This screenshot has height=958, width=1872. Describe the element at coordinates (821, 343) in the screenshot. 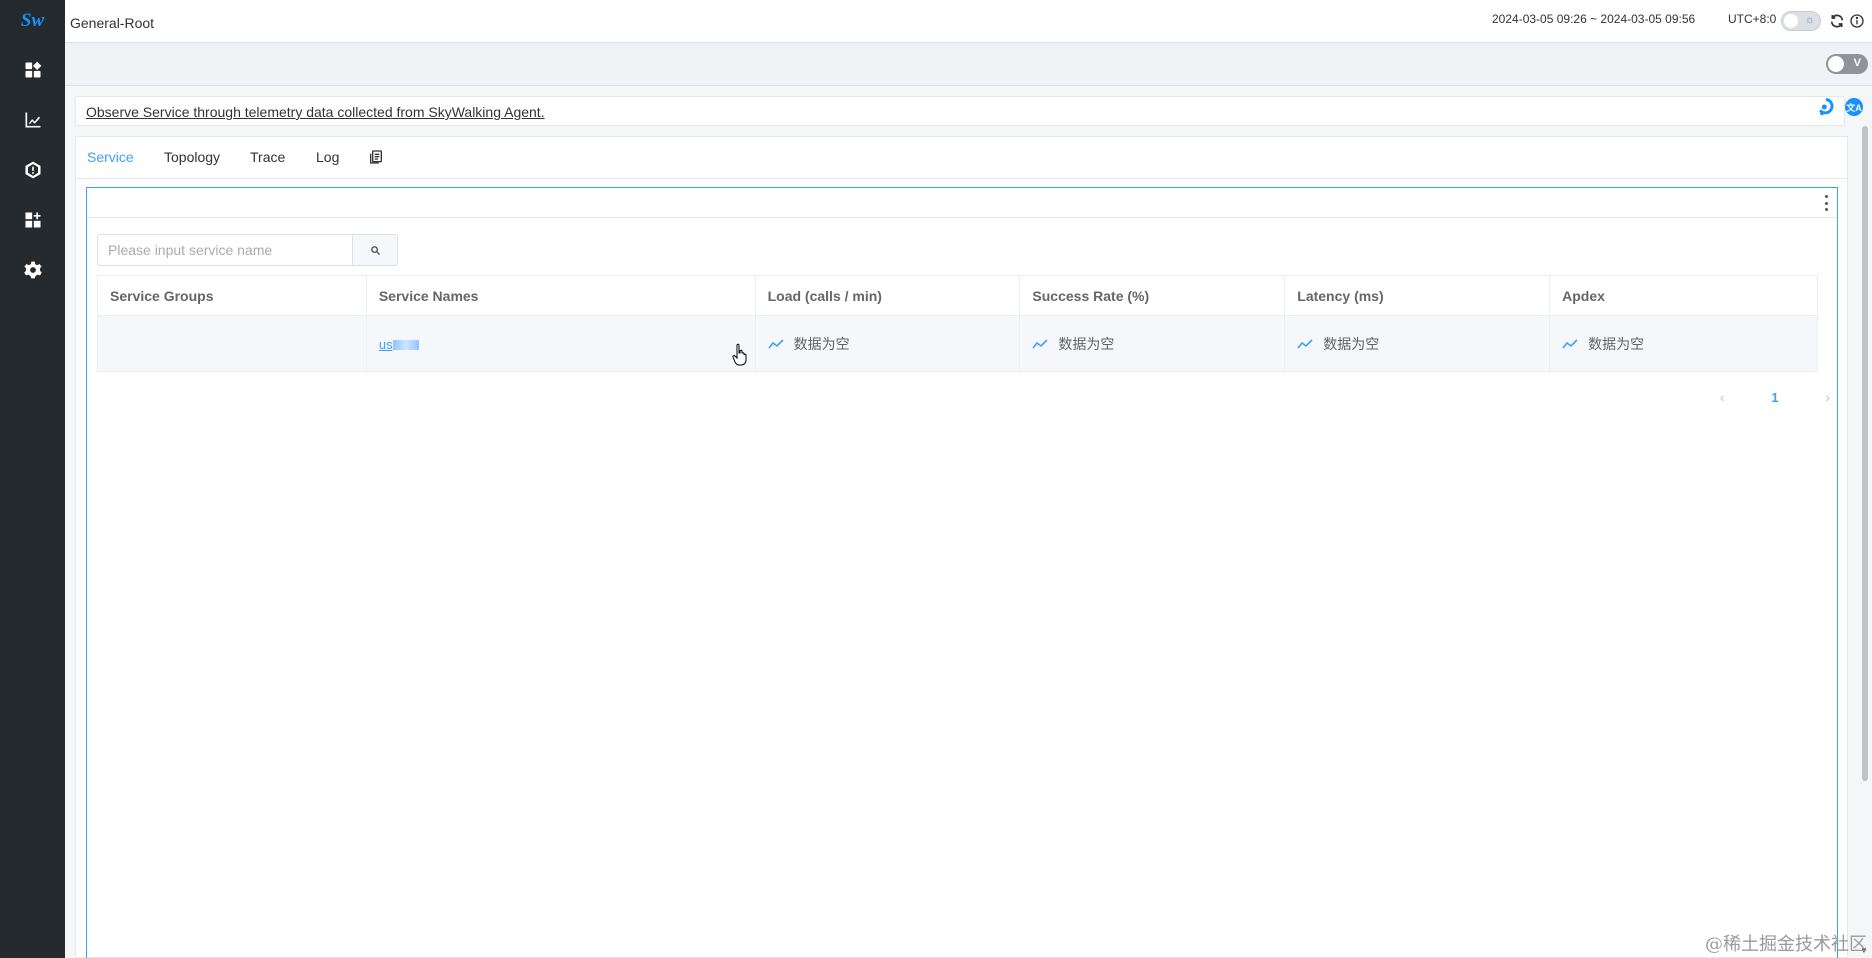

I see `load-value: 数据为空` at that location.